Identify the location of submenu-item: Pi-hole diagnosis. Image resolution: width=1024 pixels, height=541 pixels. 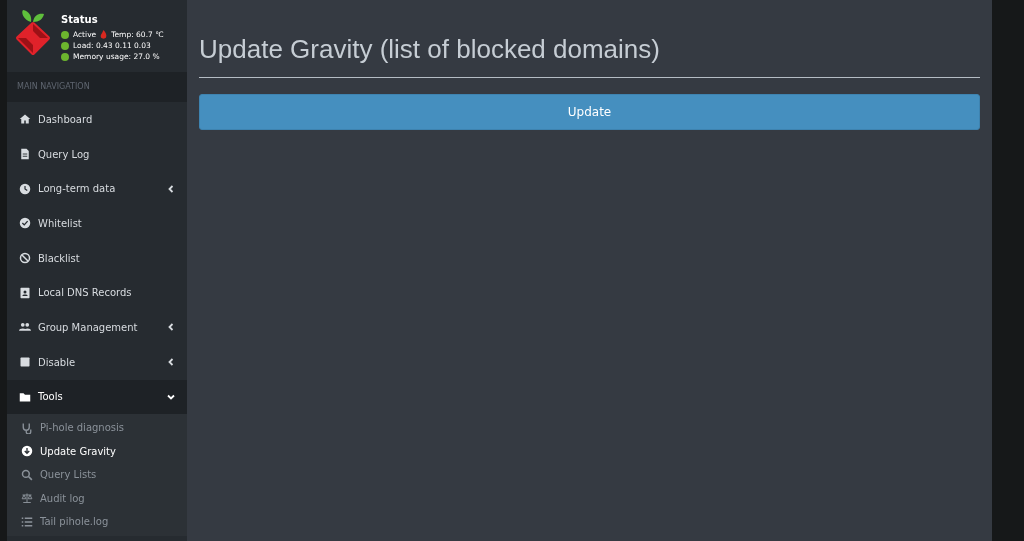
(97, 428).